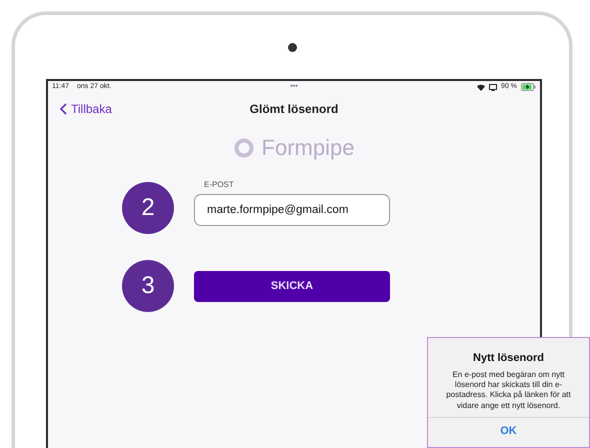 Image resolution: width=590 pixels, height=448 pixels. Describe the element at coordinates (63, 109) in the screenshot. I see `chevron-left-icon` at that location.